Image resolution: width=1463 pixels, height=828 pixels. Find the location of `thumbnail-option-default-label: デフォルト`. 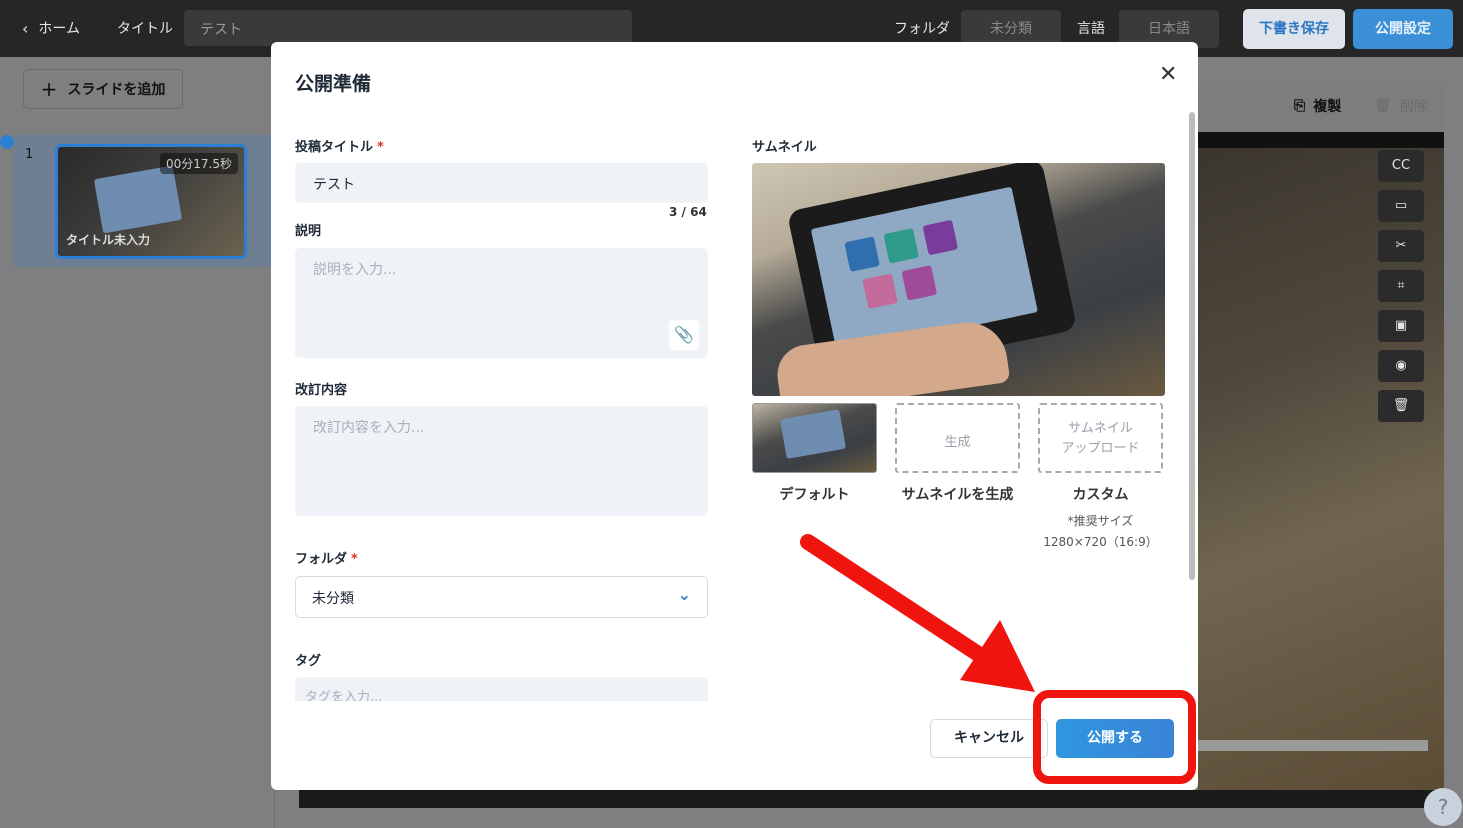

thumbnail-option-default-label: デフォルト is located at coordinates (814, 495).